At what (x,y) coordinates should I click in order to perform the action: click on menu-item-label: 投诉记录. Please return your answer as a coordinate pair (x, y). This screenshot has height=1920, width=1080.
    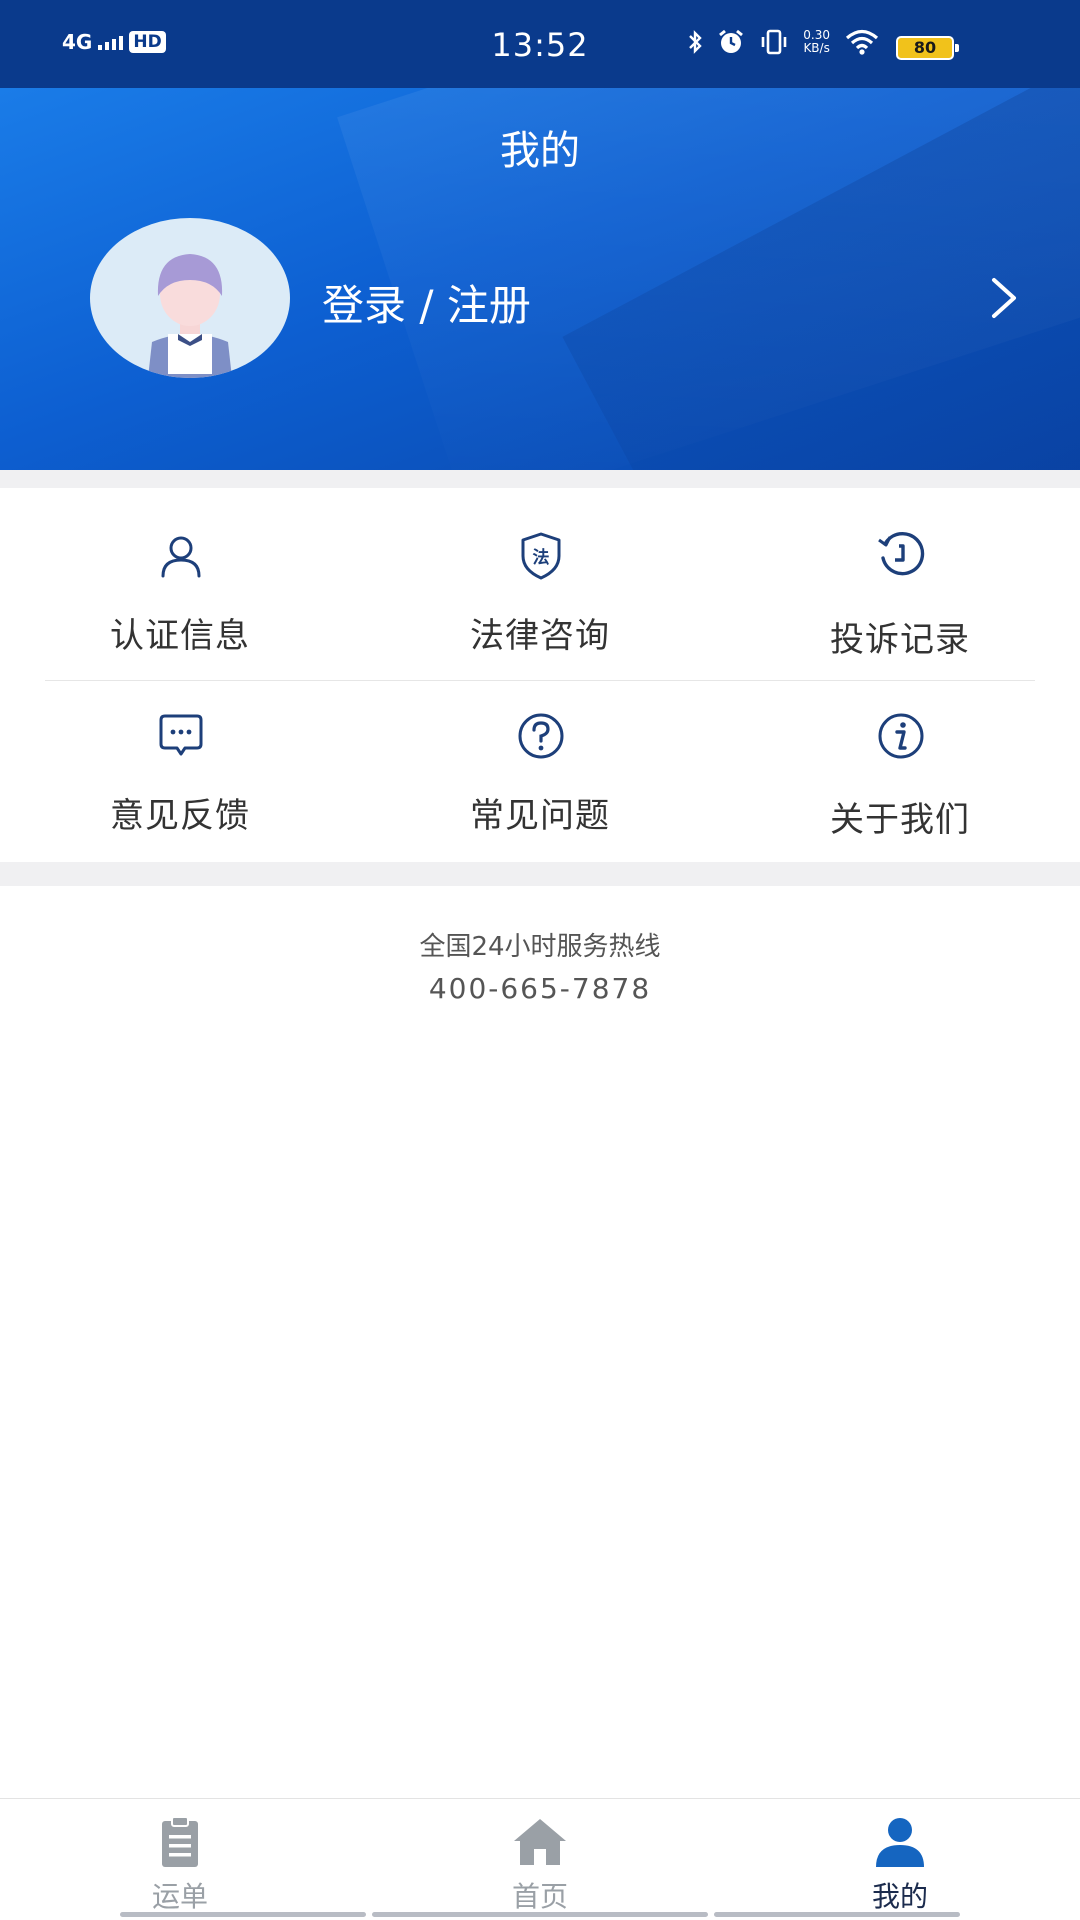
    Looking at the image, I should click on (900, 640).